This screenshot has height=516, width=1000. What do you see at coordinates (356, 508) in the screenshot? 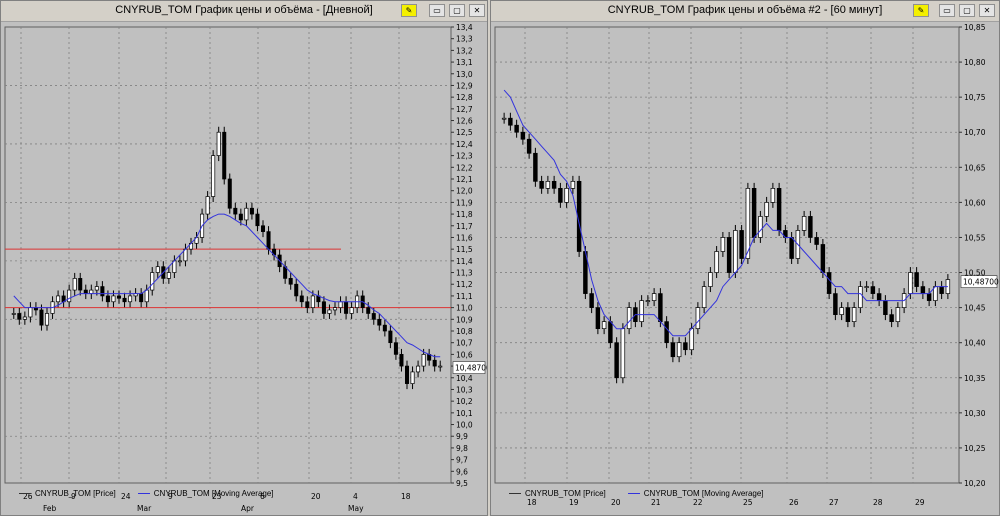
I see `x-month-label: May` at bounding box center [356, 508].